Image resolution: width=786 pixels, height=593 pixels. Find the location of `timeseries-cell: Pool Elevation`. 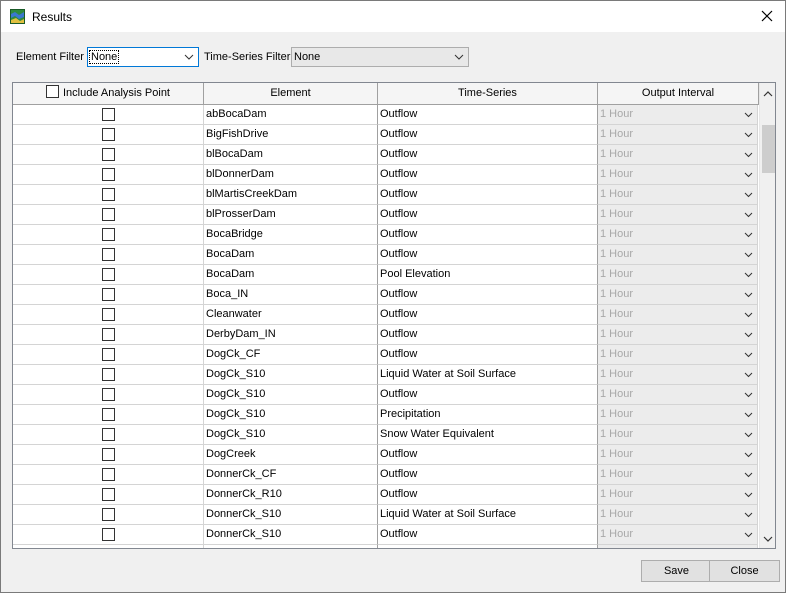

timeseries-cell: Pool Elevation is located at coordinates (488, 275).